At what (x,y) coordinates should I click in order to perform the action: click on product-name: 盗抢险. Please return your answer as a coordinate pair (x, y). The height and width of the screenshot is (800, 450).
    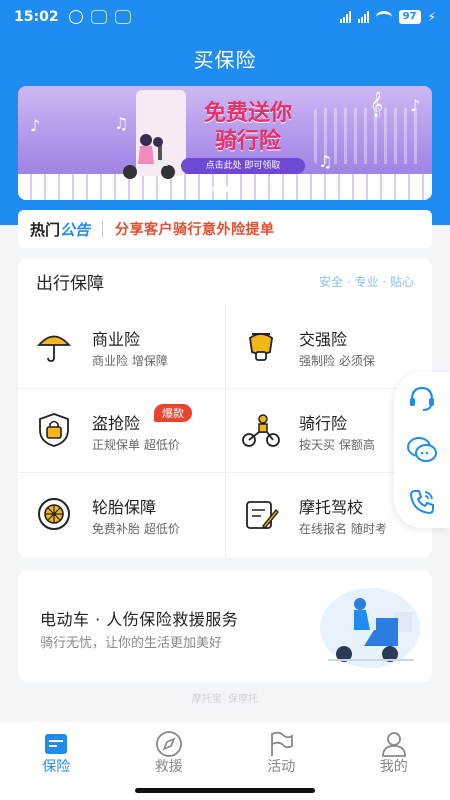
    Looking at the image, I should click on (116, 423).